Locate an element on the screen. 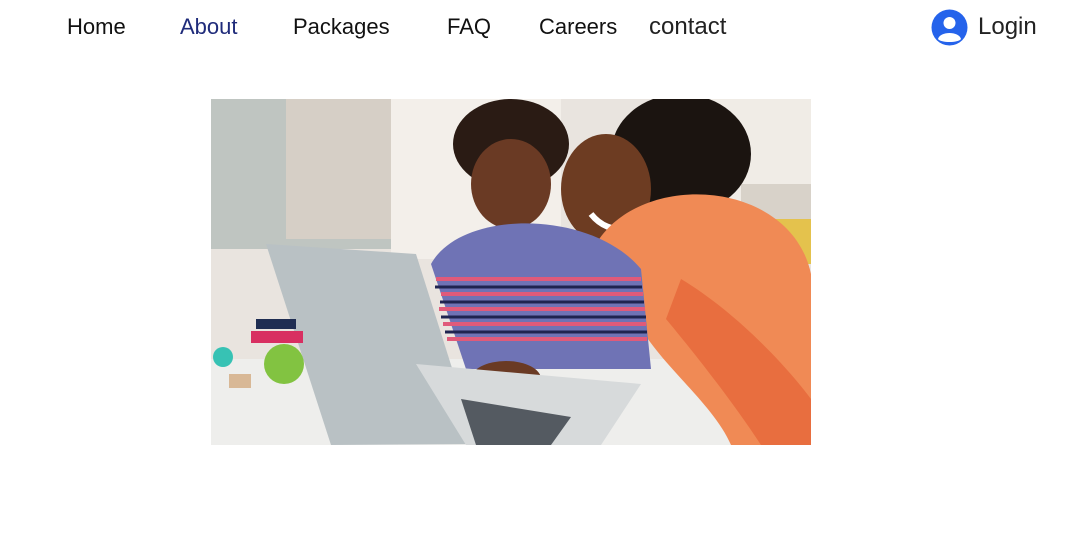 Image resolution: width=1087 pixels, height=546 pixels. nav-item-faq: FAQ is located at coordinates (469, 27).